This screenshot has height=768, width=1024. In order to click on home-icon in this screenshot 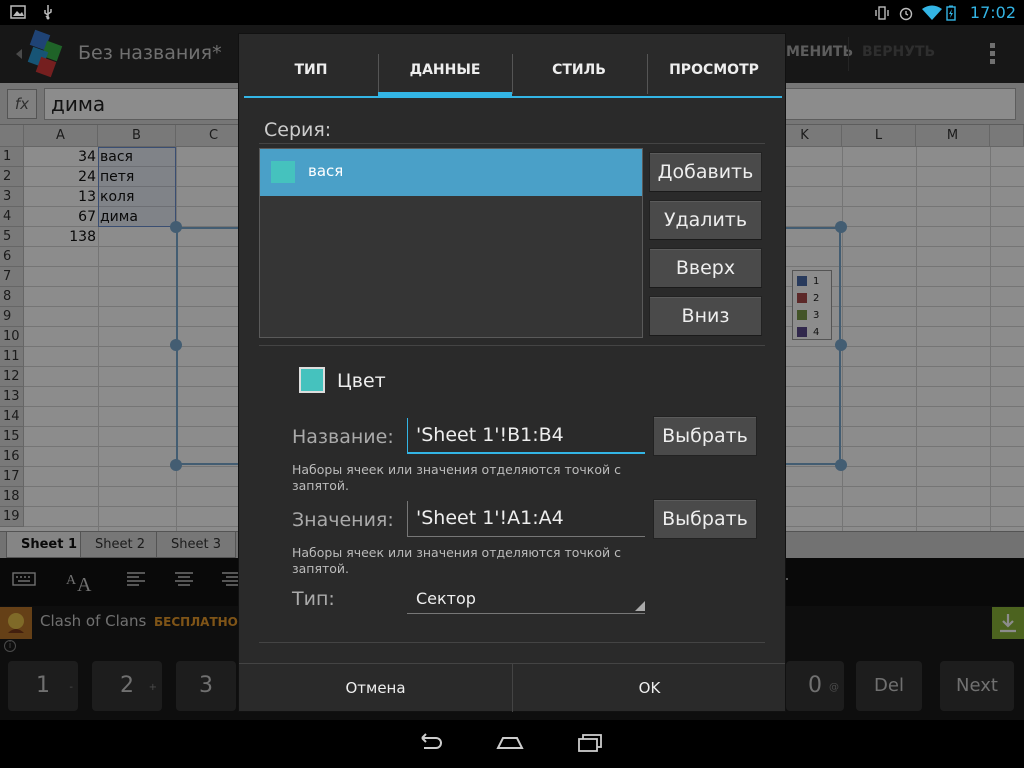, I will do `click(514, 744)`.